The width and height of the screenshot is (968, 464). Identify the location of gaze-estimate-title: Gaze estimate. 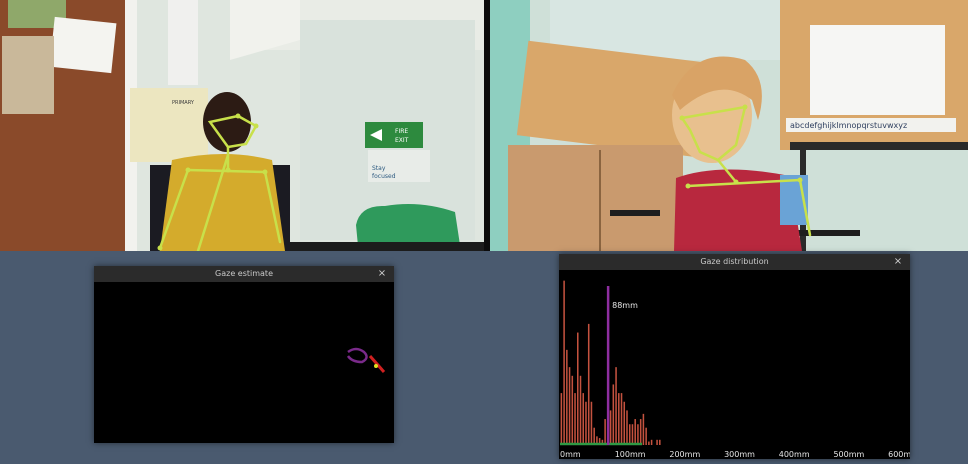
(244, 273).